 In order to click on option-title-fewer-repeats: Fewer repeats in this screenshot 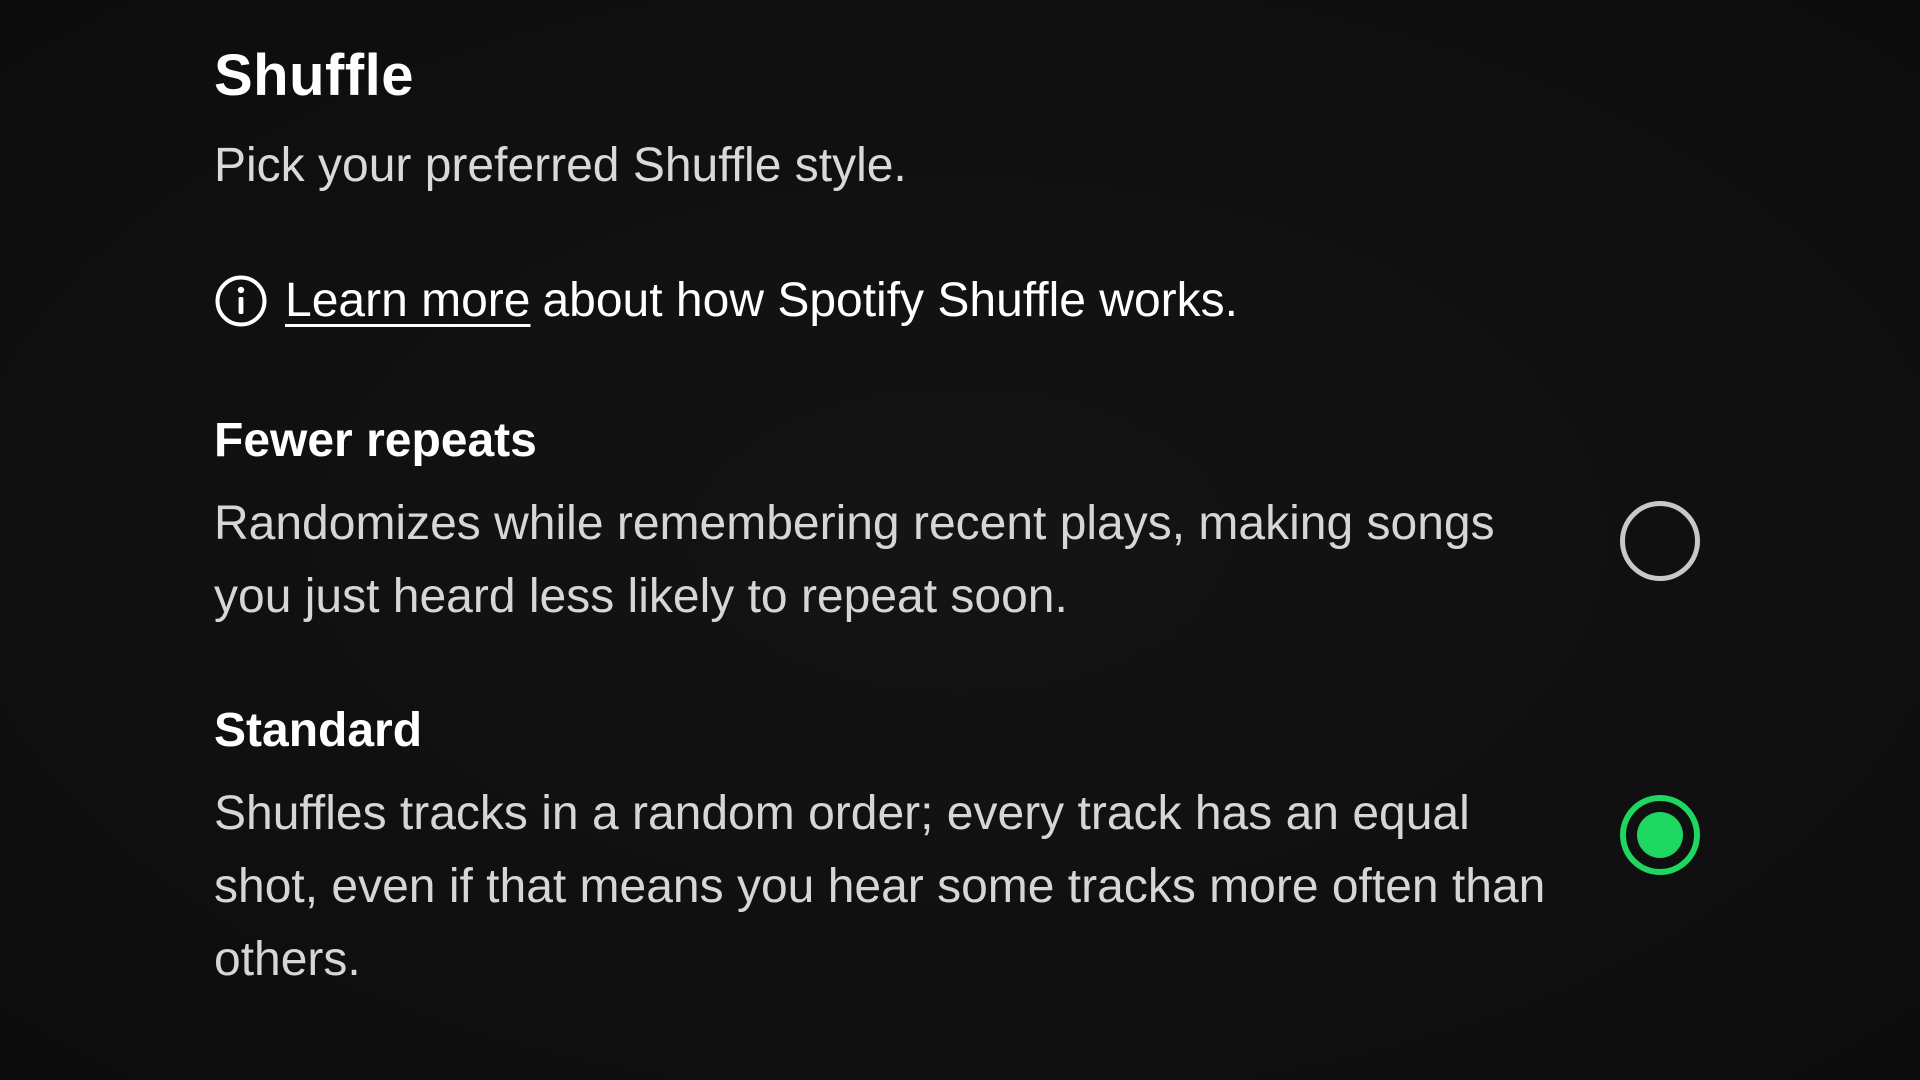, I will do `click(375, 440)`.